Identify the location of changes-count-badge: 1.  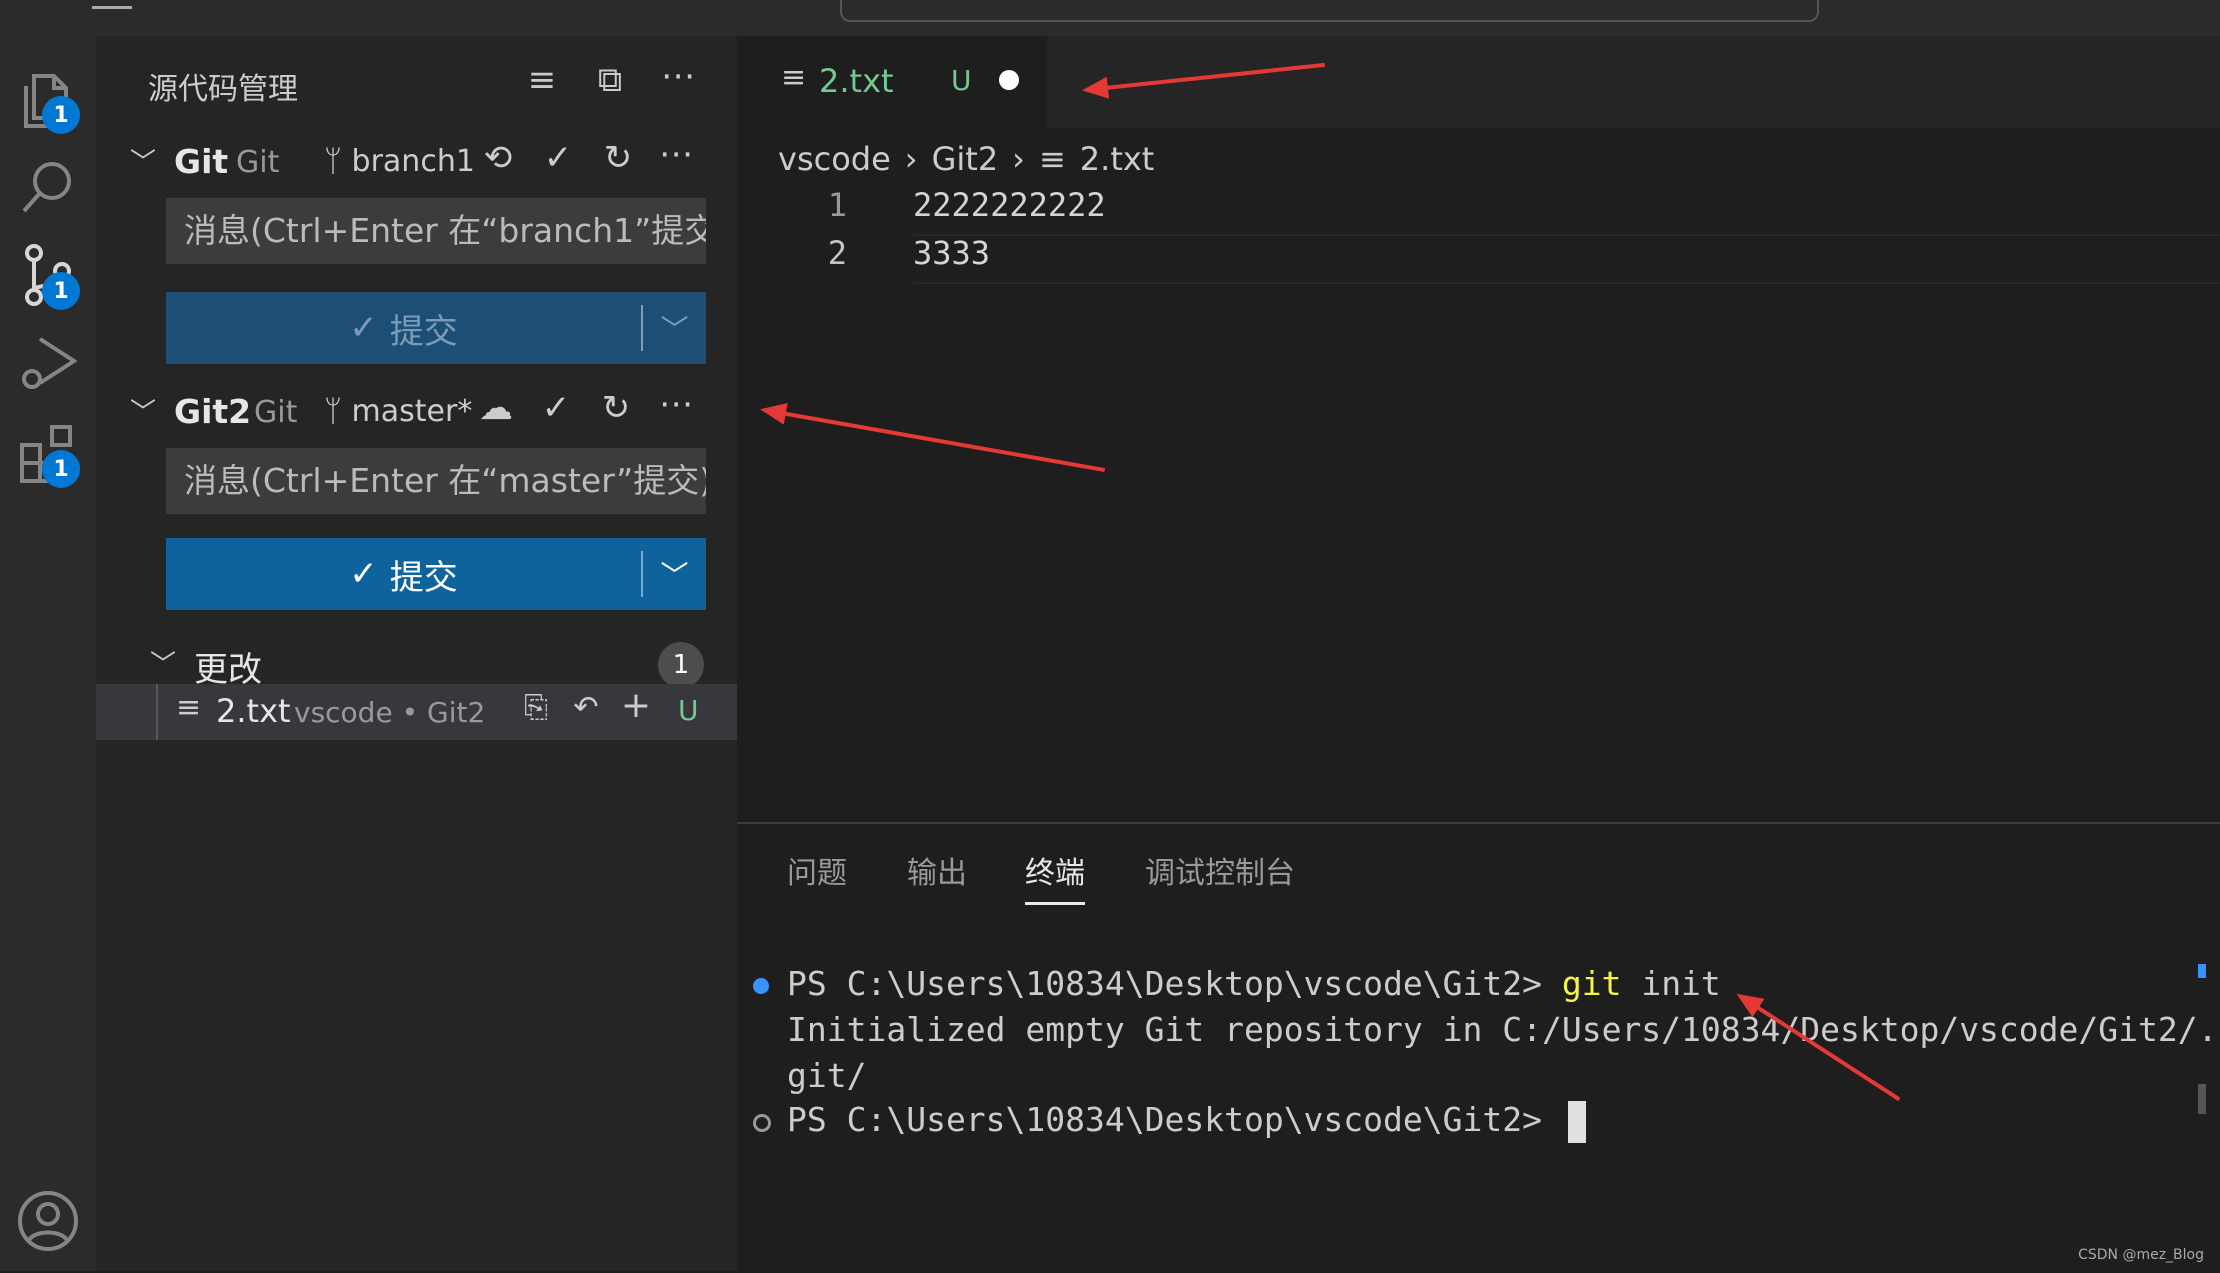
(681, 665).